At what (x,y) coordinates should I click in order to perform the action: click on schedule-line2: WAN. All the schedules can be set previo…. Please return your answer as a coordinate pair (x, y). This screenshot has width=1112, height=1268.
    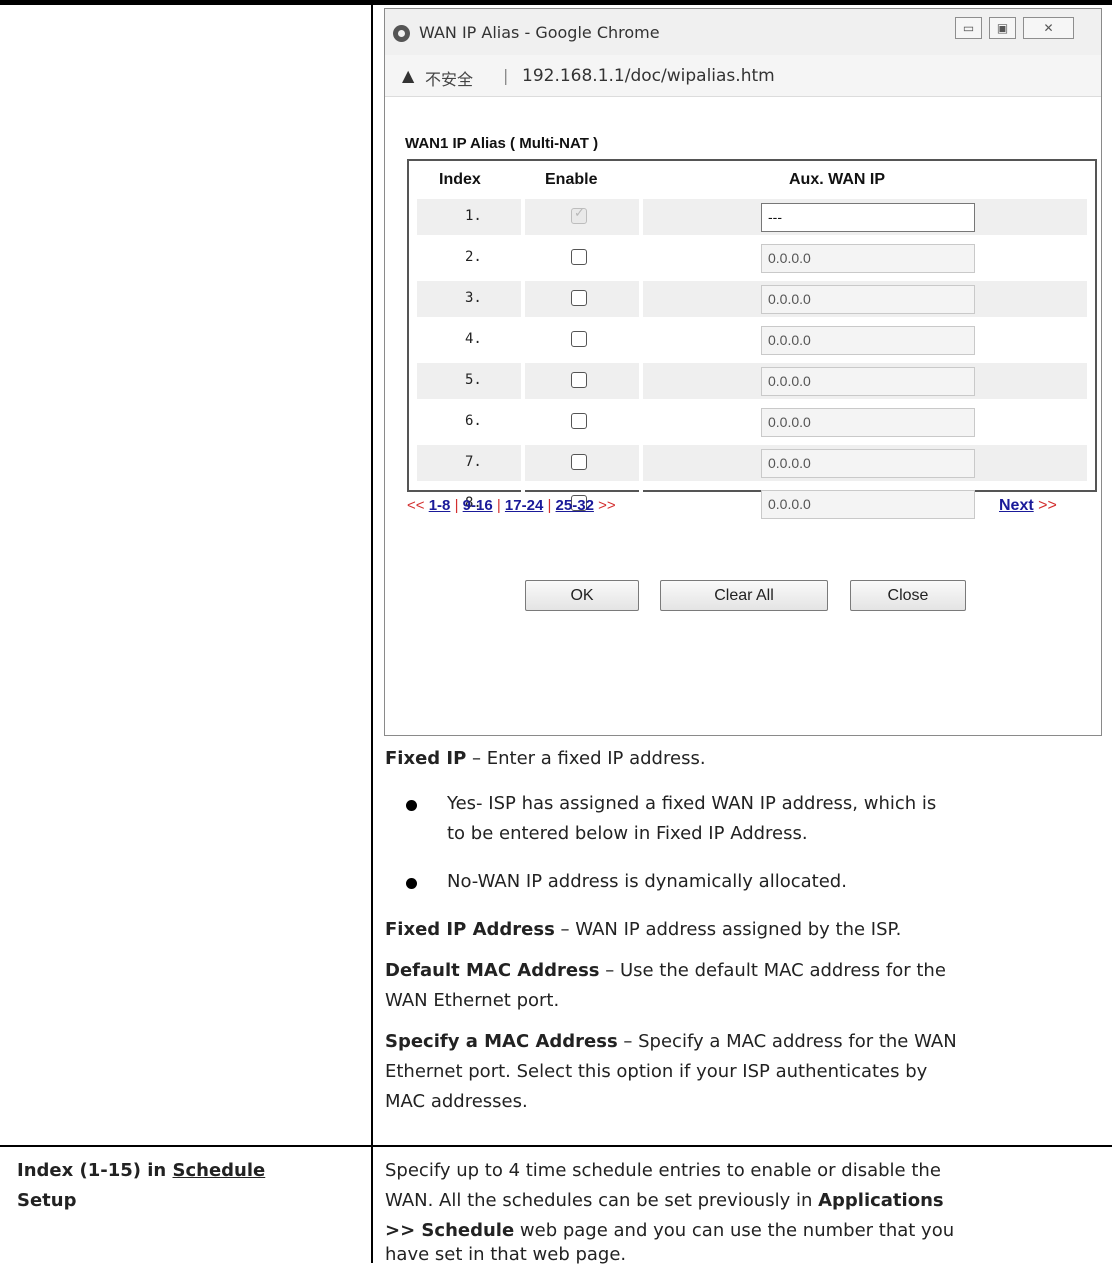
    Looking at the image, I should click on (664, 1201).